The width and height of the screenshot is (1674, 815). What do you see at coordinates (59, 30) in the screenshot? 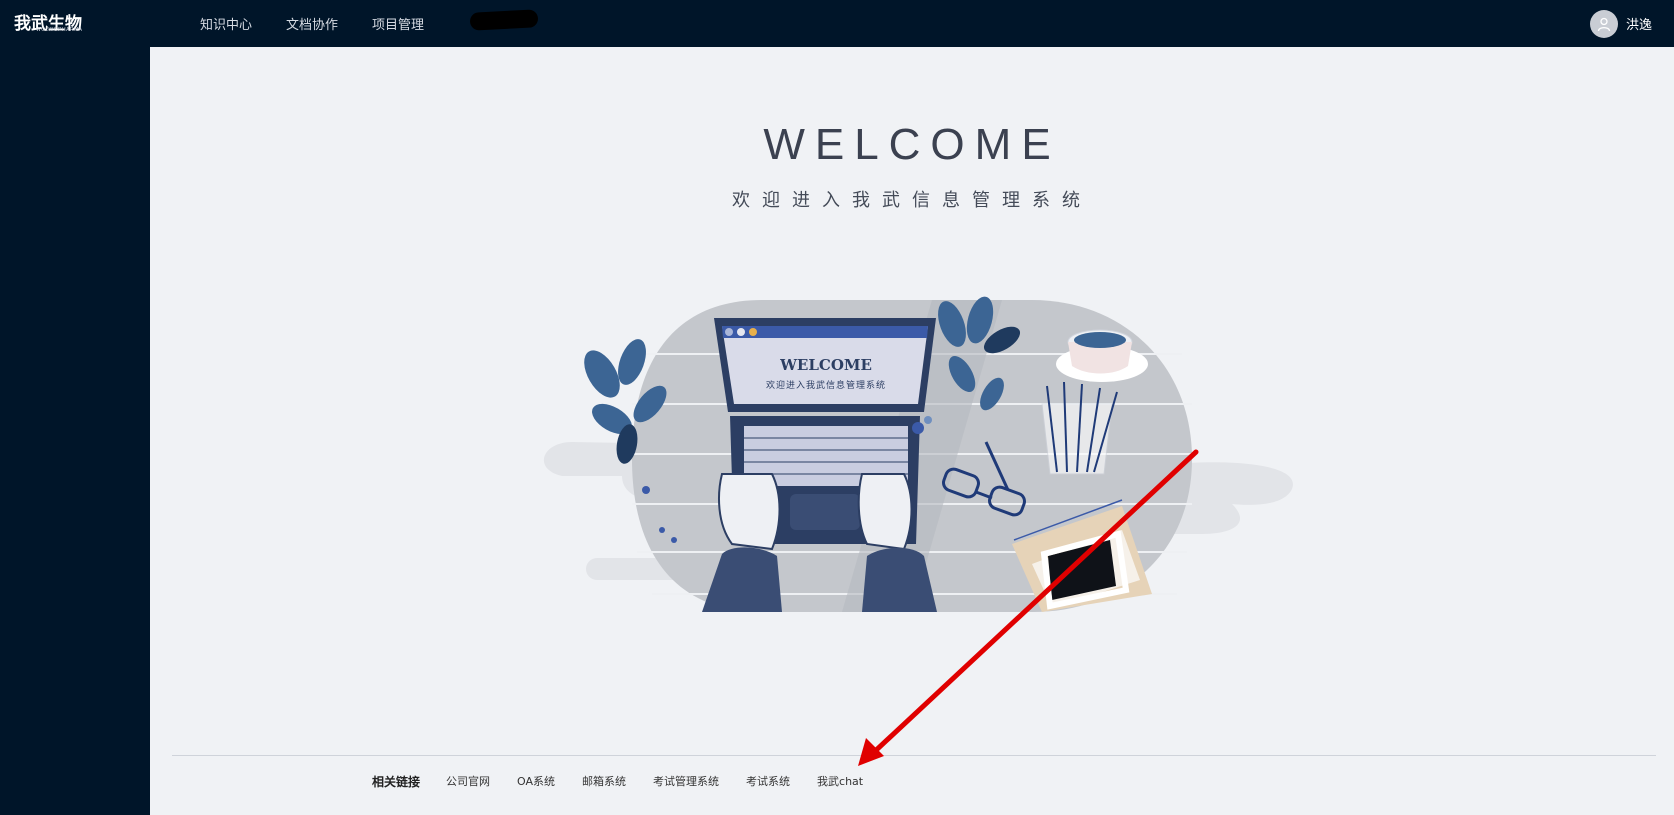
I see `logo-subtext: WOLWOPHARMA` at bounding box center [59, 30].